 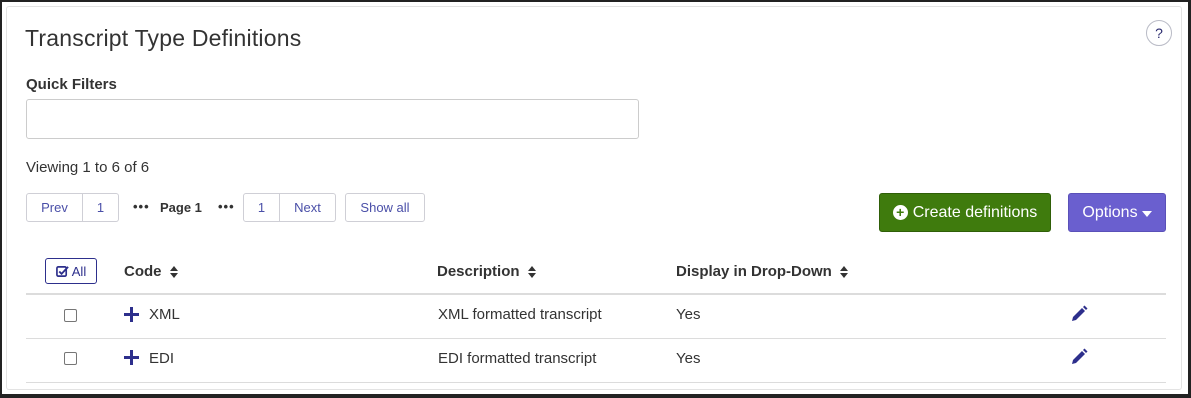 What do you see at coordinates (385, 207) in the screenshot?
I see `show-all-button: Show all` at bounding box center [385, 207].